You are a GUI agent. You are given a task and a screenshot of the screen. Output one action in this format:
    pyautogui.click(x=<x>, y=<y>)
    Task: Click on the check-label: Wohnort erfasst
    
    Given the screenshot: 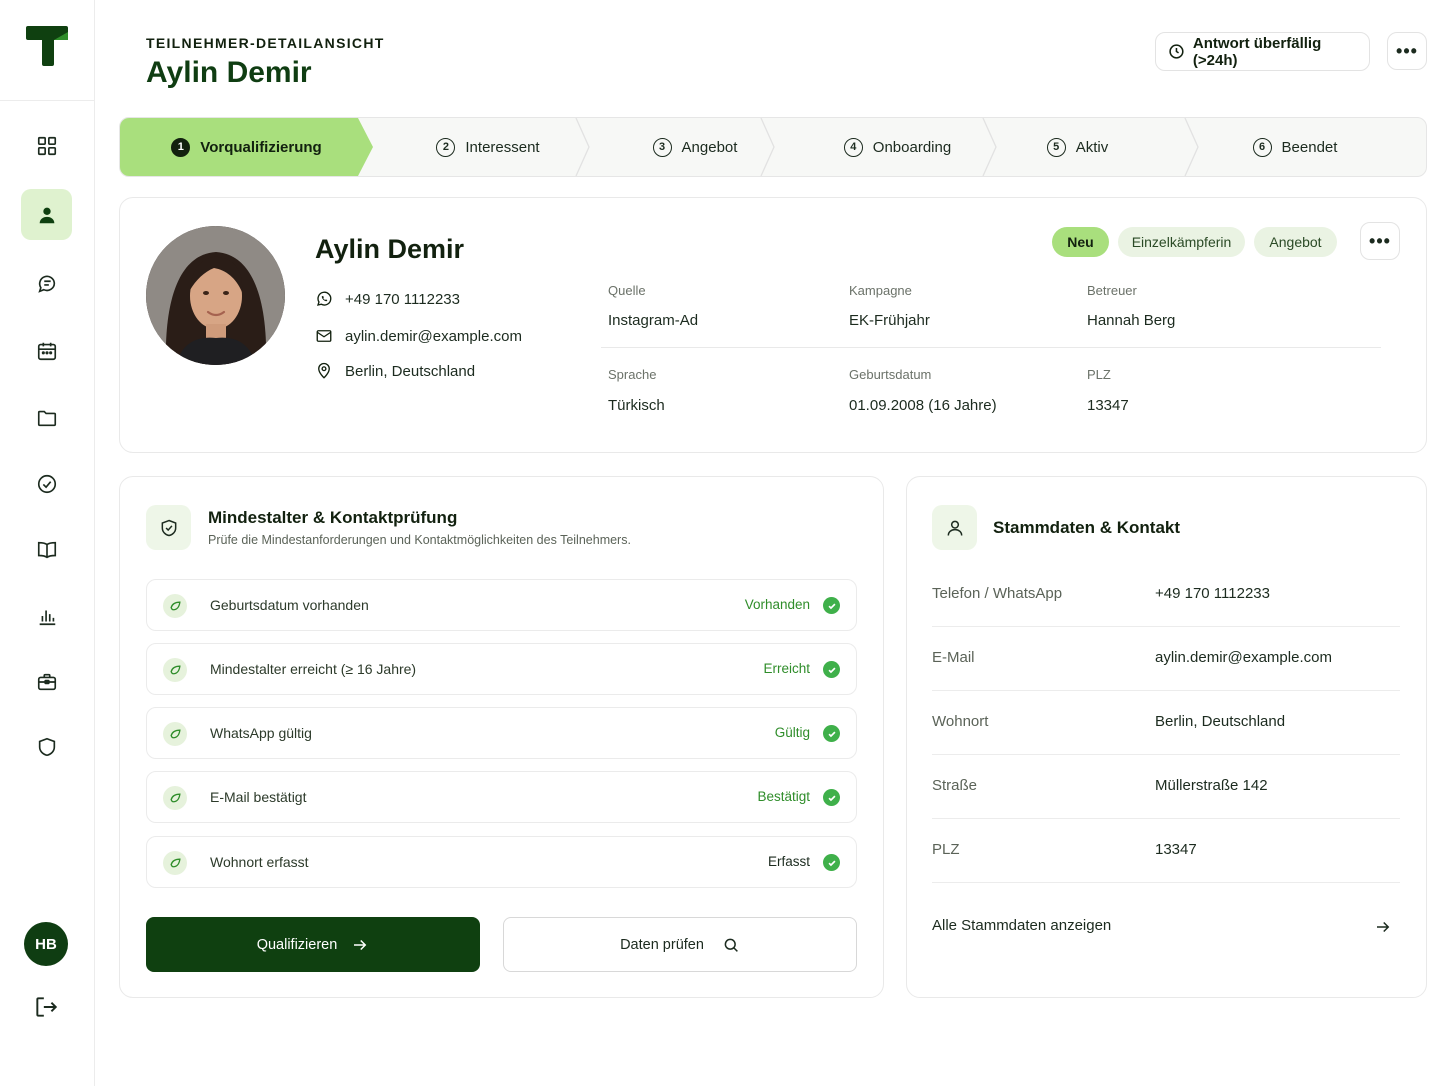 What is the action you would take?
    pyautogui.click(x=259, y=862)
    